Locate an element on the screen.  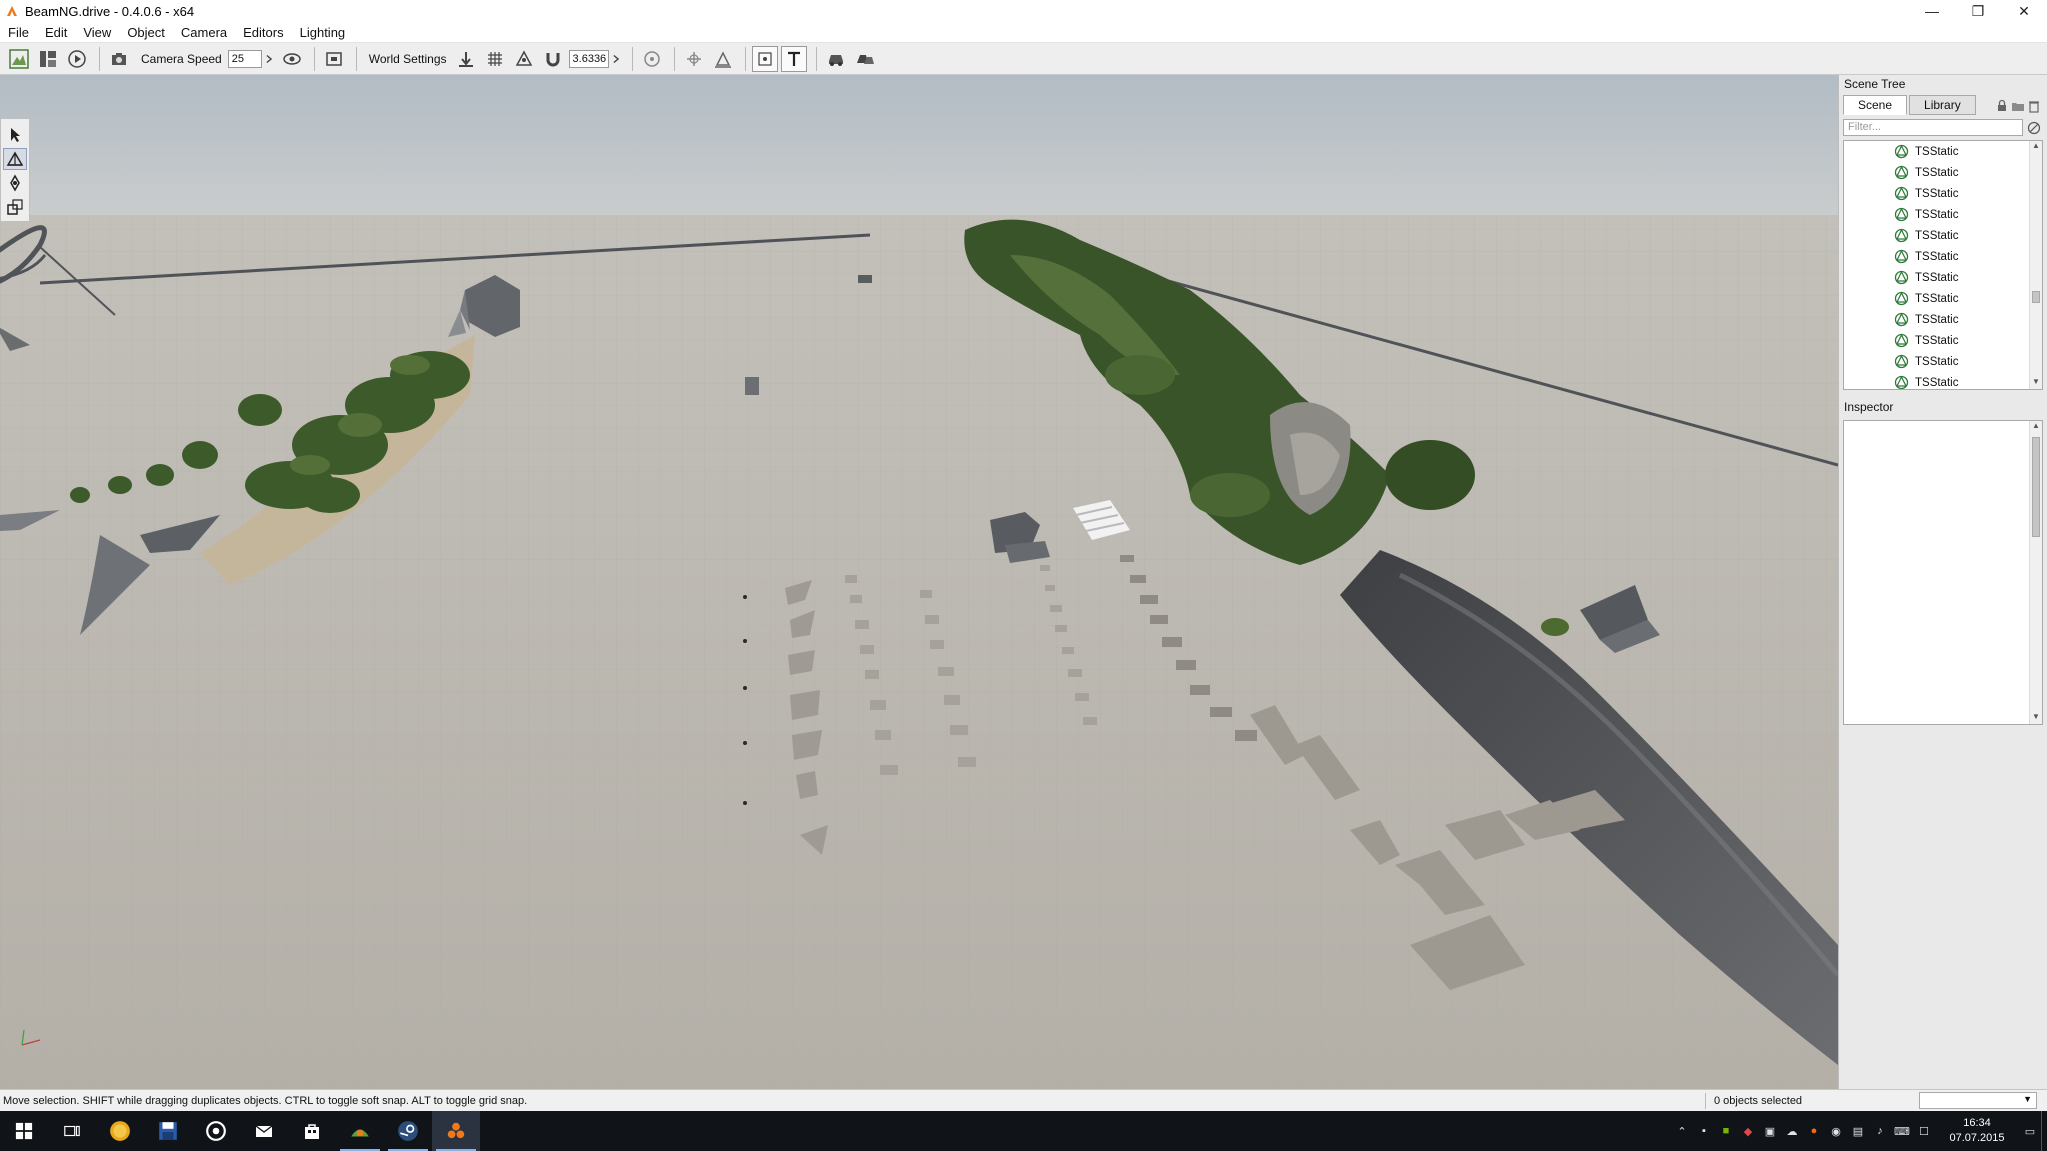
camera-speed-arrow is located at coordinates (269, 59).